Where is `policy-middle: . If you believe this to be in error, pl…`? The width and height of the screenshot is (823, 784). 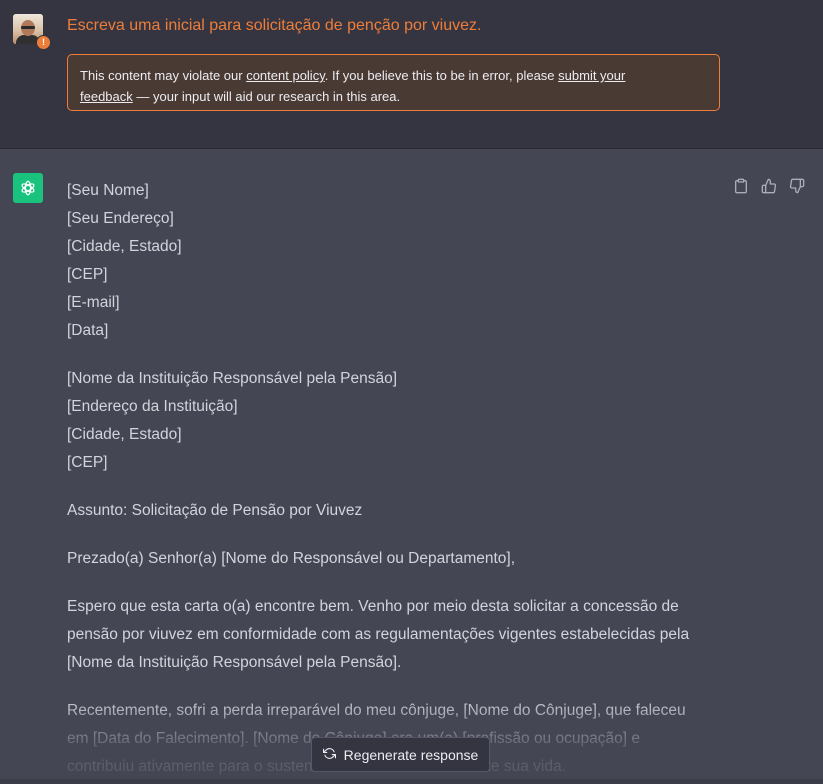
policy-middle: . If you believe this to be in error, pl… is located at coordinates (441, 75).